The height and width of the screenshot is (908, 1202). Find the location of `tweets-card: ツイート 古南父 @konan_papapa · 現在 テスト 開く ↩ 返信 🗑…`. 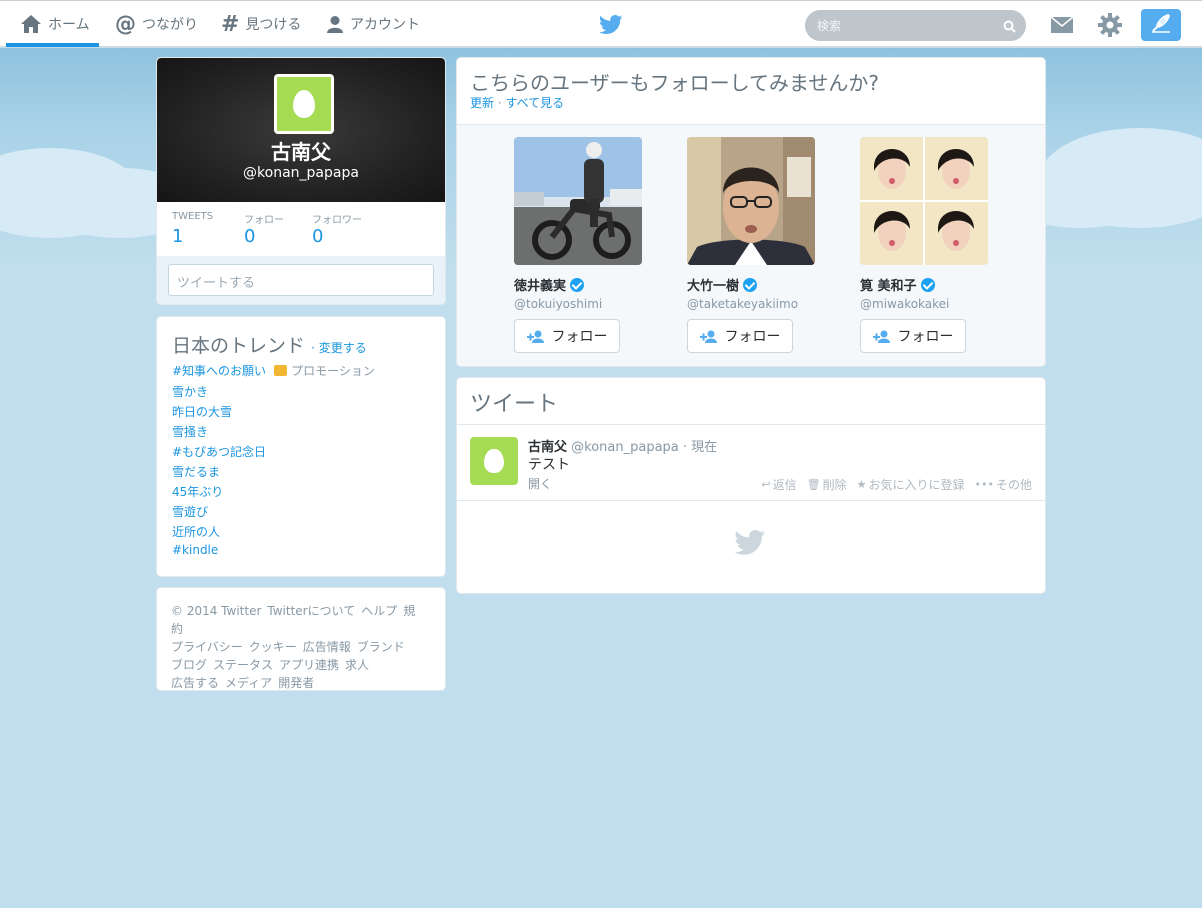

tweets-card: ツイート 古南父 @konan_papapa · 現在 テスト 開く ↩ 返信 🗑… is located at coordinates (751, 485).